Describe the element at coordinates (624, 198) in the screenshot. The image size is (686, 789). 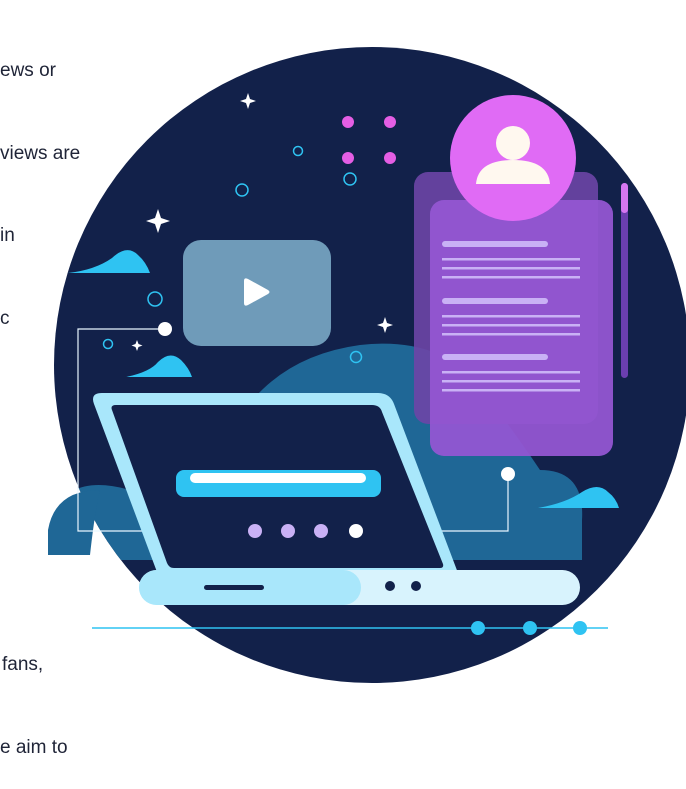
I see `scrollbar-thumb` at that location.